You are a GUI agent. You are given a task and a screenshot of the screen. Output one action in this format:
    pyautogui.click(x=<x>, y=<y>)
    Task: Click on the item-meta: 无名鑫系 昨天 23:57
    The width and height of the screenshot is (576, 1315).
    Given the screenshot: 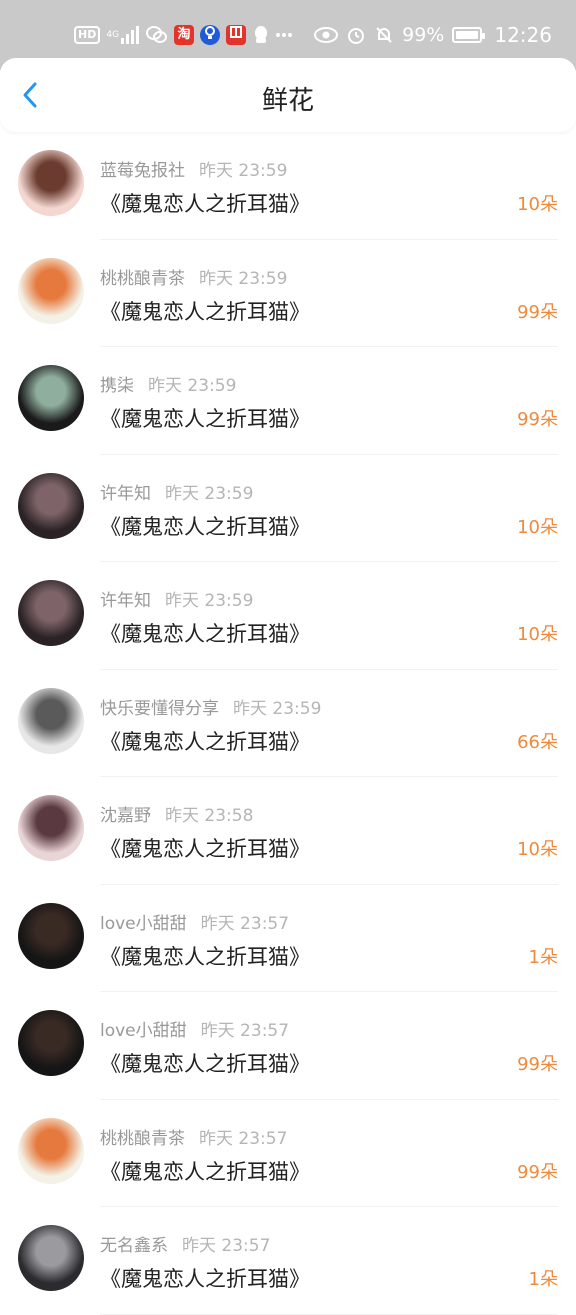 What is the action you would take?
    pyautogui.click(x=185, y=1243)
    